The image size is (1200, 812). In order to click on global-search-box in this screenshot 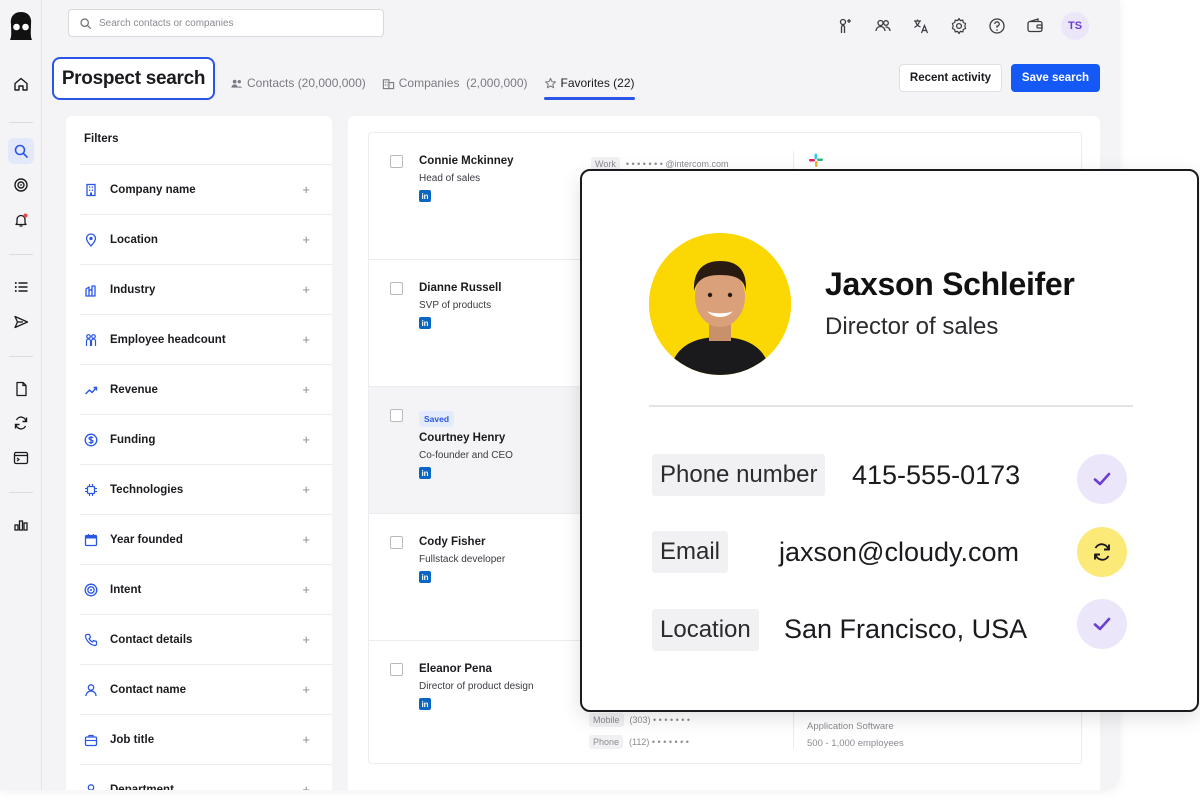, I will do `click(226, 23)`.